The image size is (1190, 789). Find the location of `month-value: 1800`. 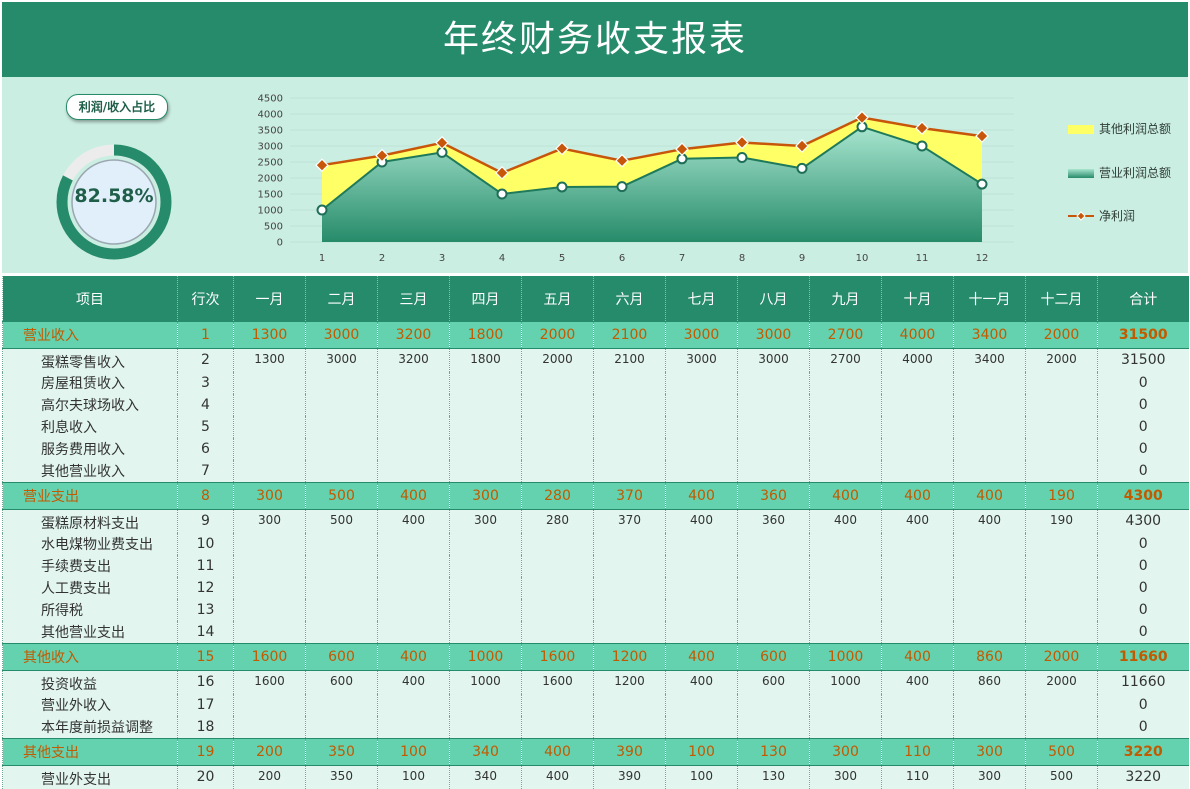

month-value: 1800 is located at coordinates (486, 361).